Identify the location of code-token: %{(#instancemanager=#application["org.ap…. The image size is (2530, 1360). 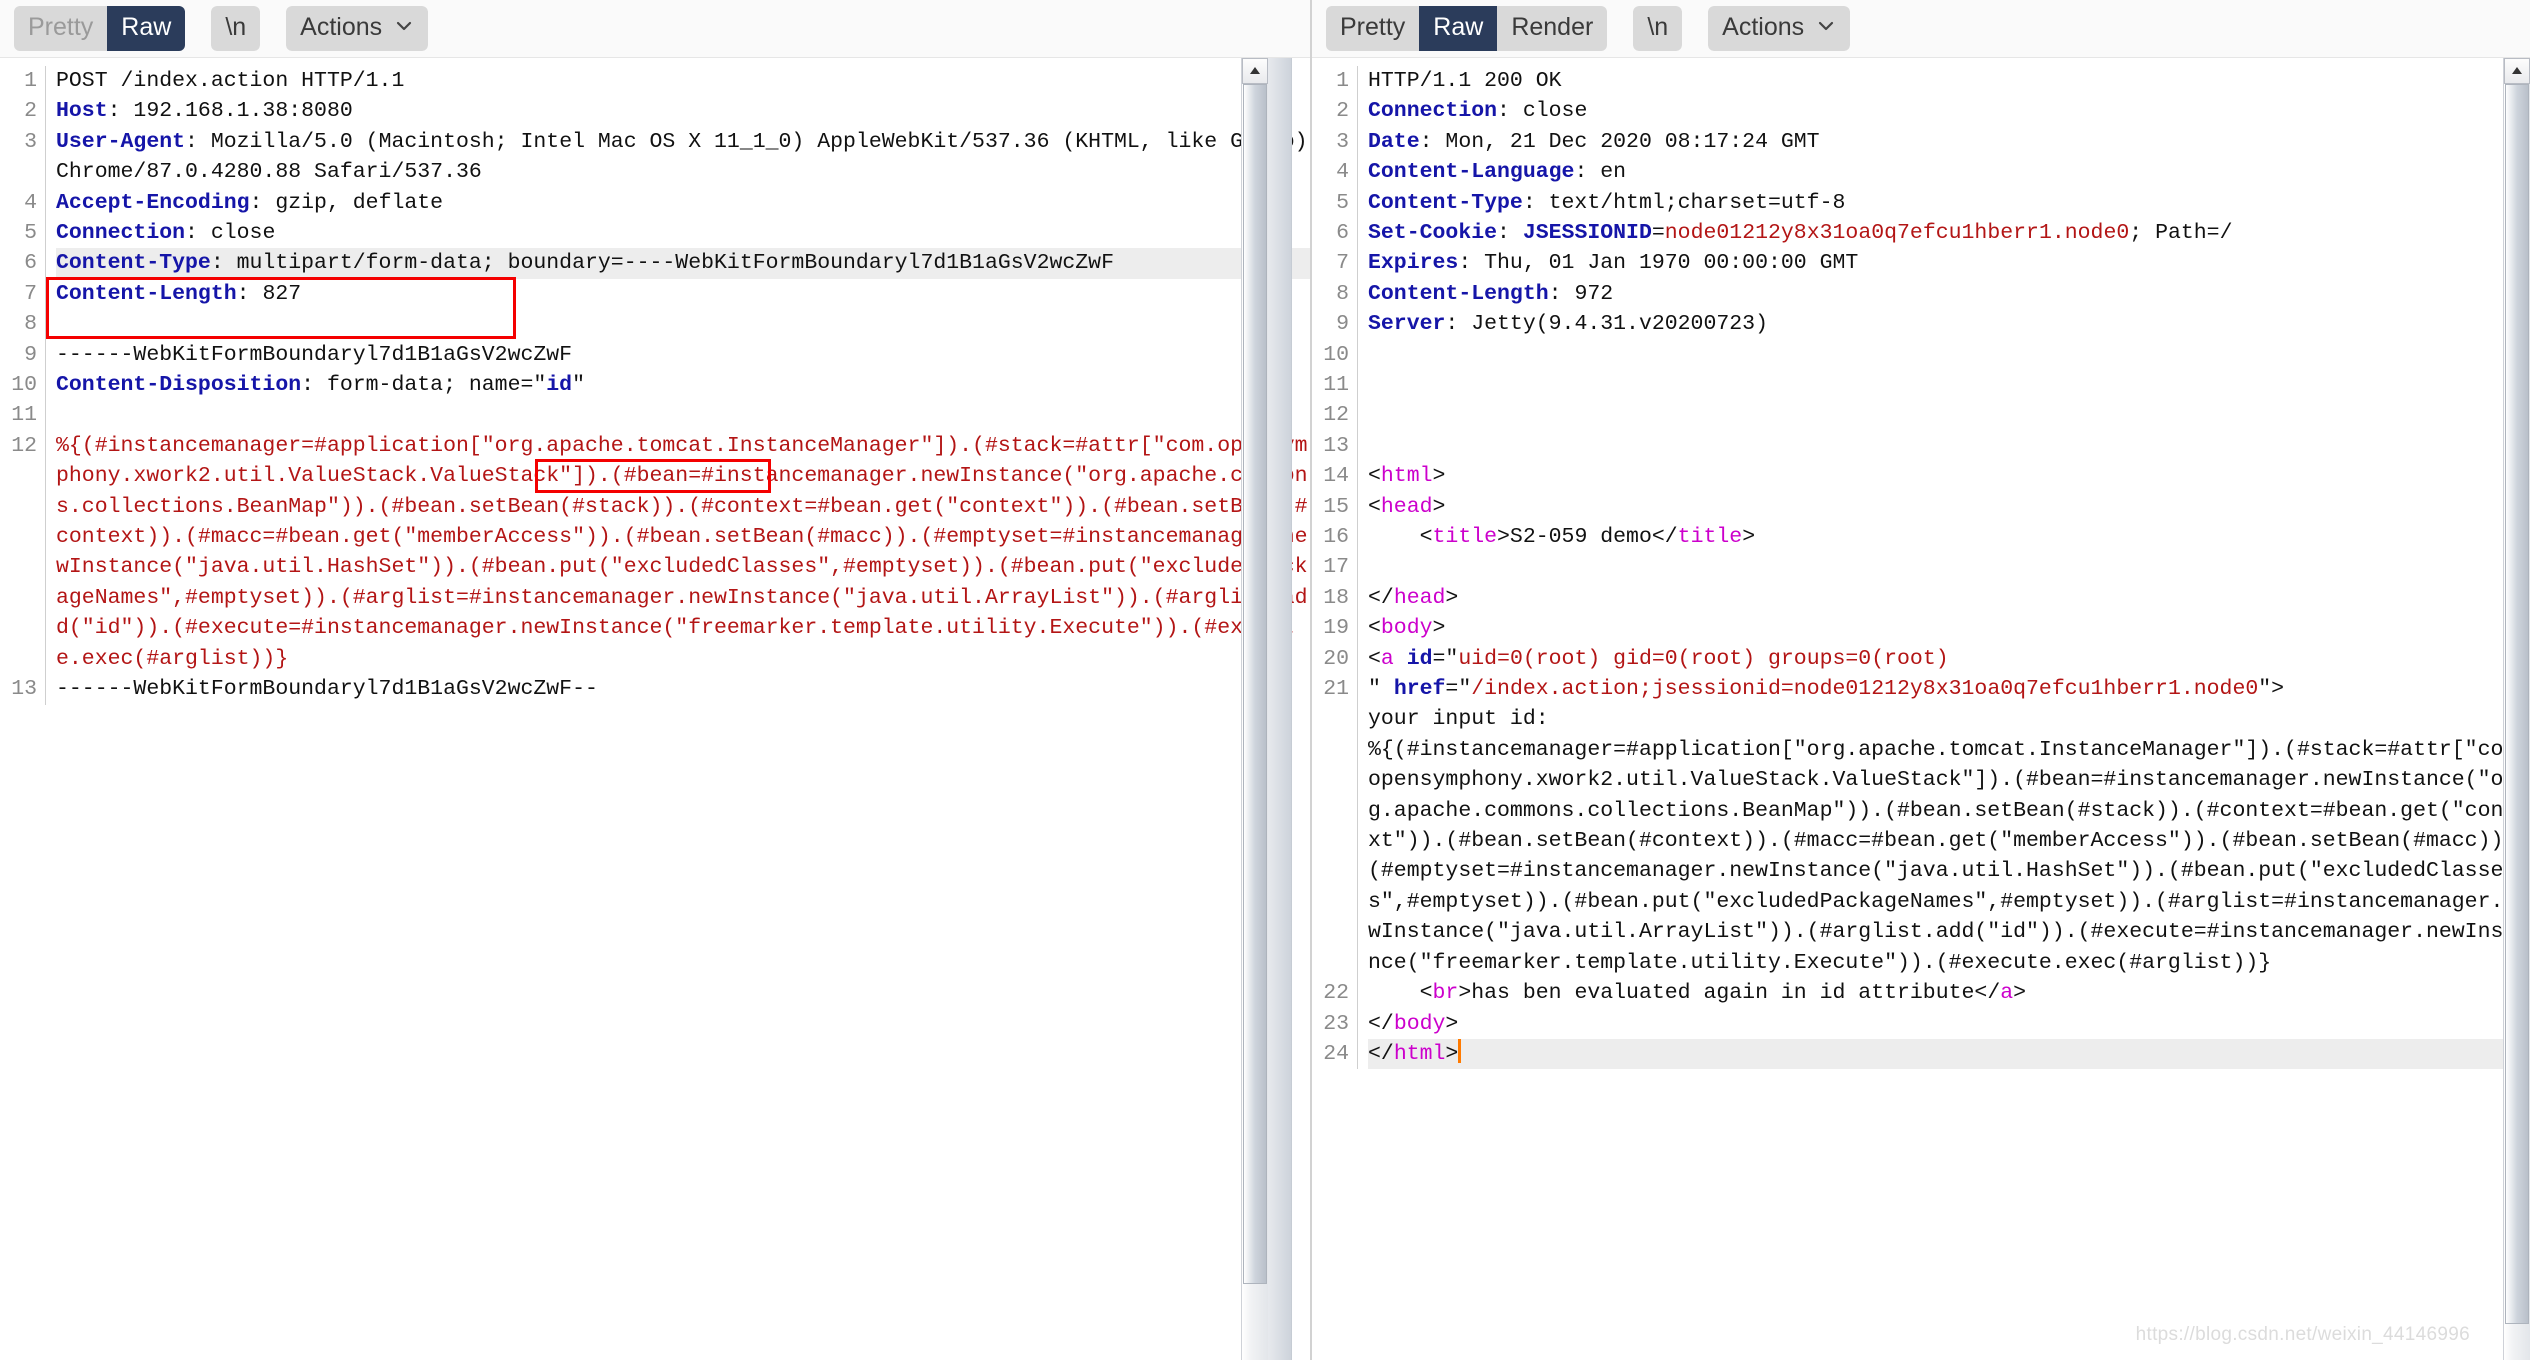
(682, 552).